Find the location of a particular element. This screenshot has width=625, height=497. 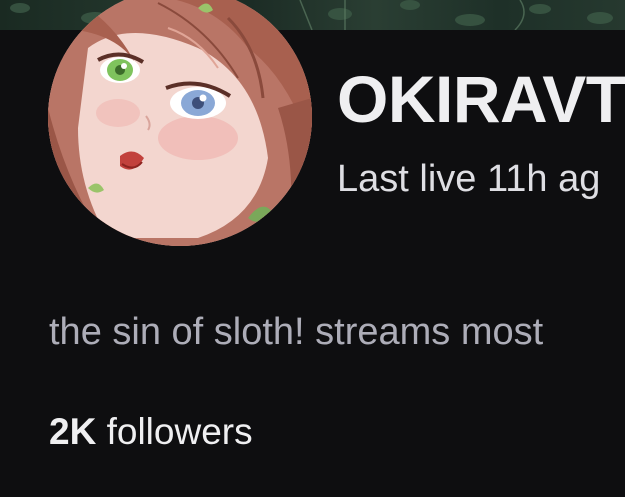

last-live-status: Last live 11h ag is located at coordinates (469, 179).